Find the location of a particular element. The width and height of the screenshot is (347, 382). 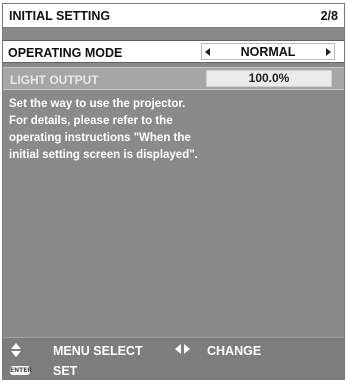

operating-mode-value: NORMAL is located at coordinates (268, 52).